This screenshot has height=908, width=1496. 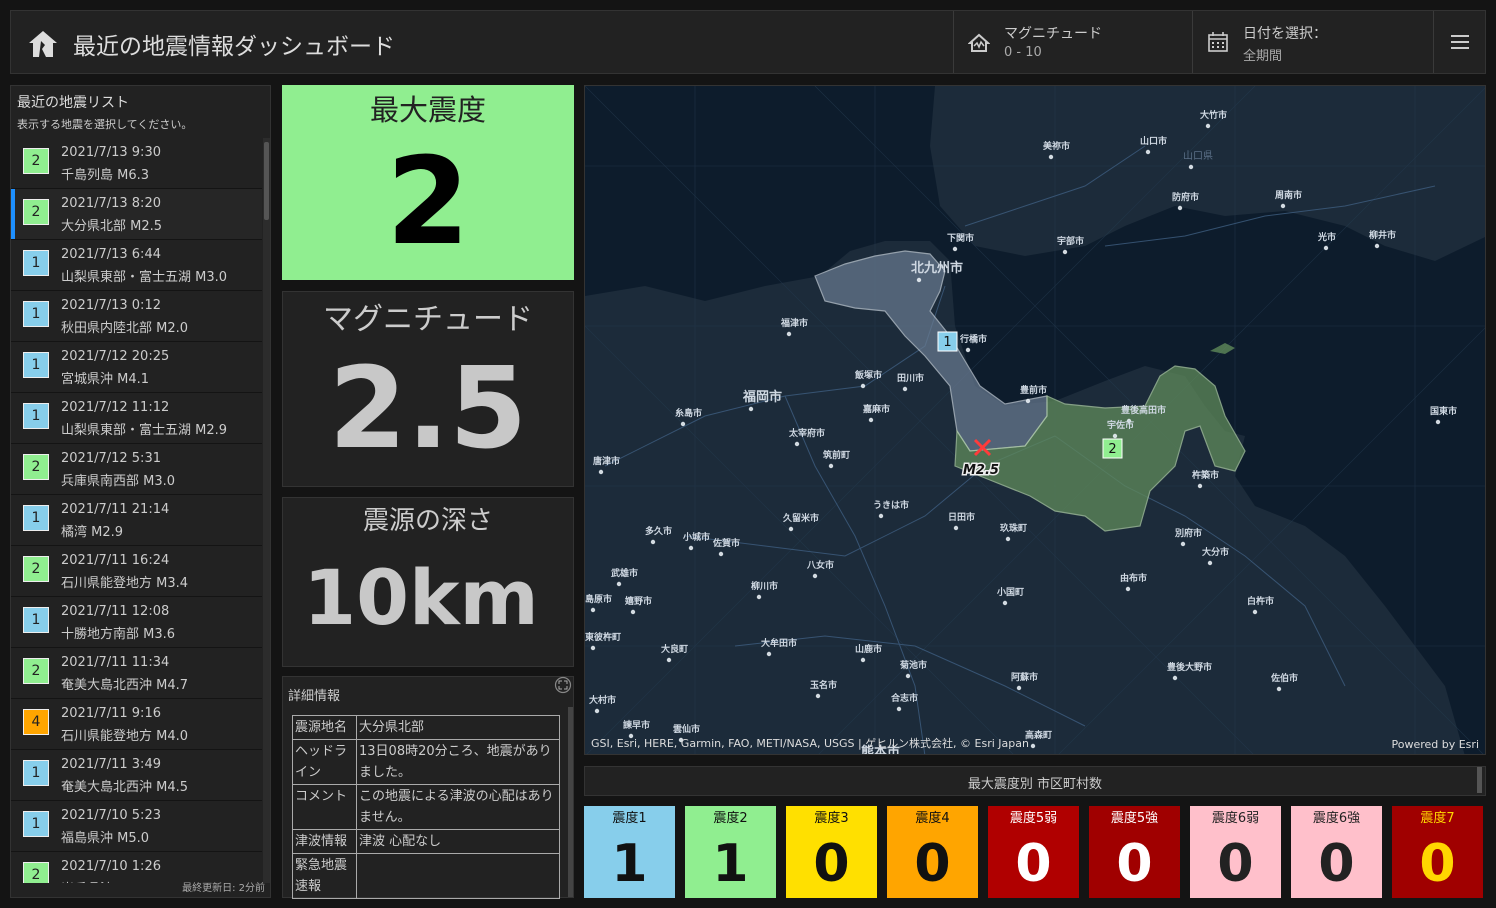 What do you see at coordinates (868, 649) in the screenshot?
I see `city-label: 山鹿市` at bounding box center [868, 649].